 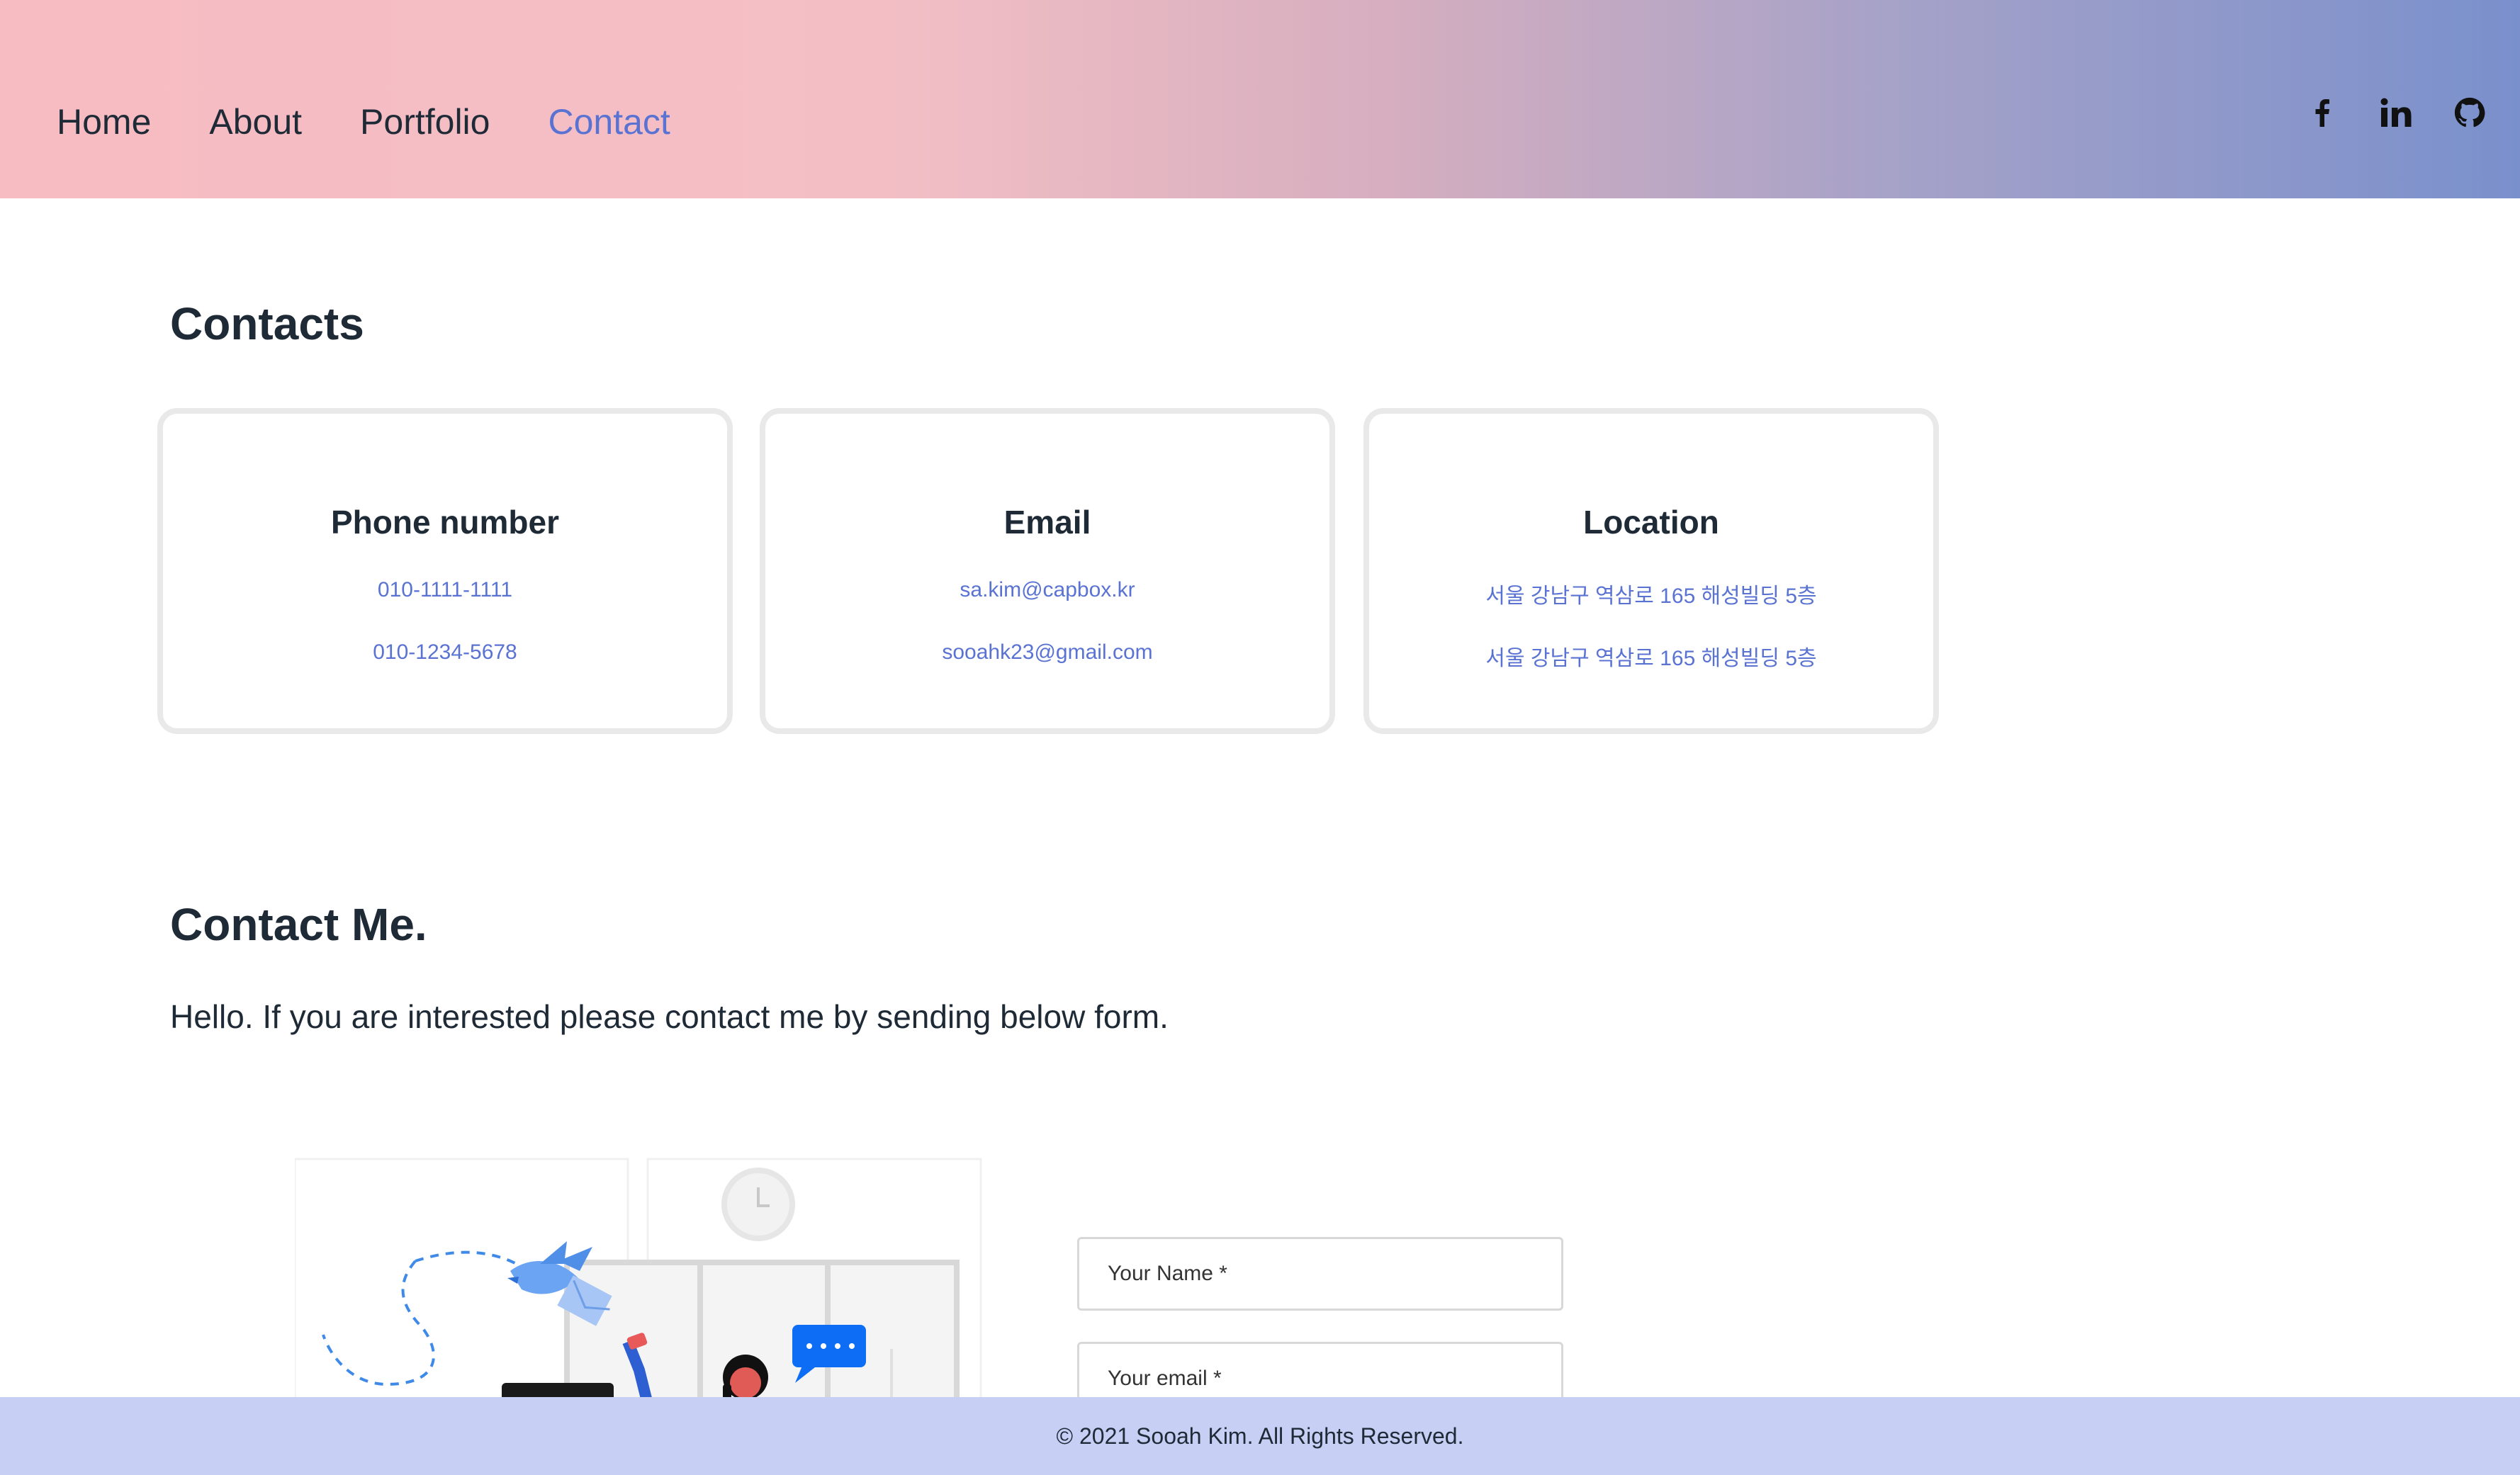 What do you see at coordinates (255, 122) in the screenshot?
I see `nav-about: About` at bounding box center [255, 122].